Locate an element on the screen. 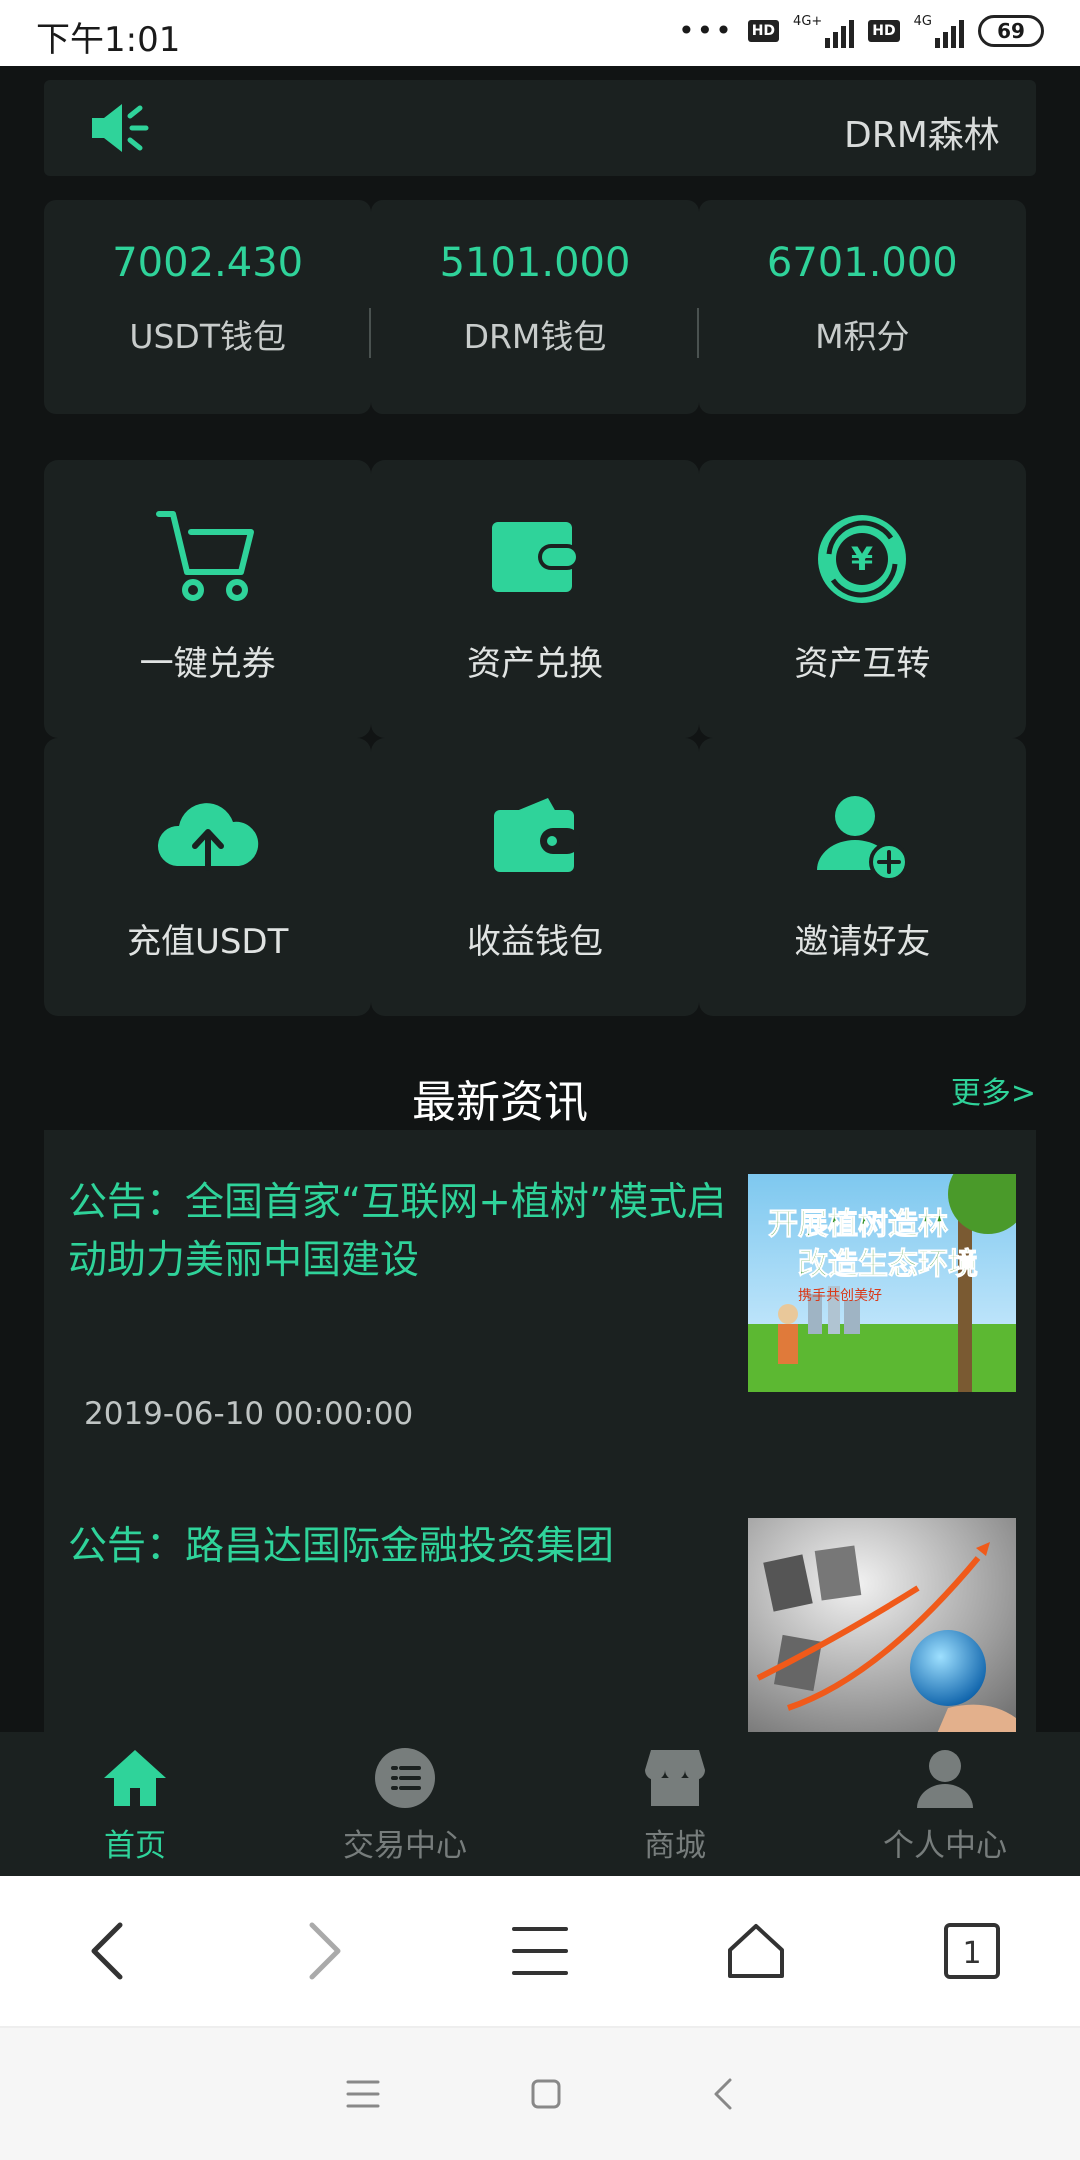 The width and height of the screenshot is (1080, 2160). network-label-2: 4G is located at coordinates (922, 21).